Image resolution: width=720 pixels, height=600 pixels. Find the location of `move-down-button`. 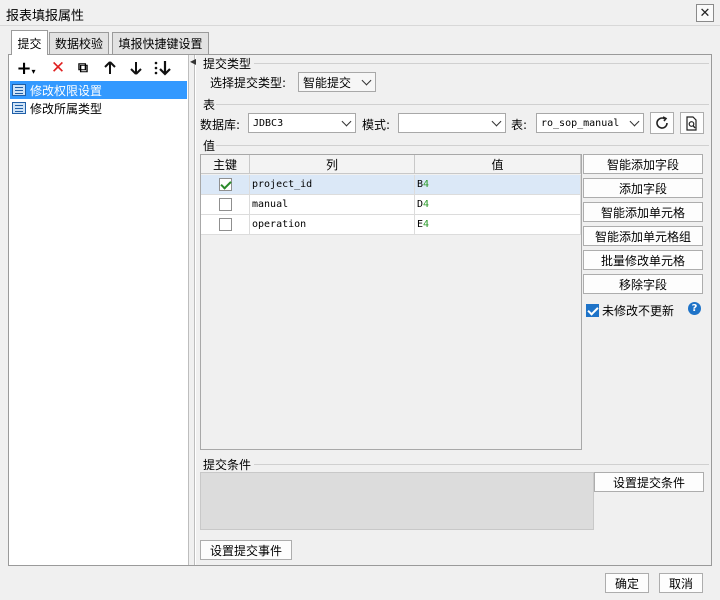

move-down-button is located at coordinates (136, 68).